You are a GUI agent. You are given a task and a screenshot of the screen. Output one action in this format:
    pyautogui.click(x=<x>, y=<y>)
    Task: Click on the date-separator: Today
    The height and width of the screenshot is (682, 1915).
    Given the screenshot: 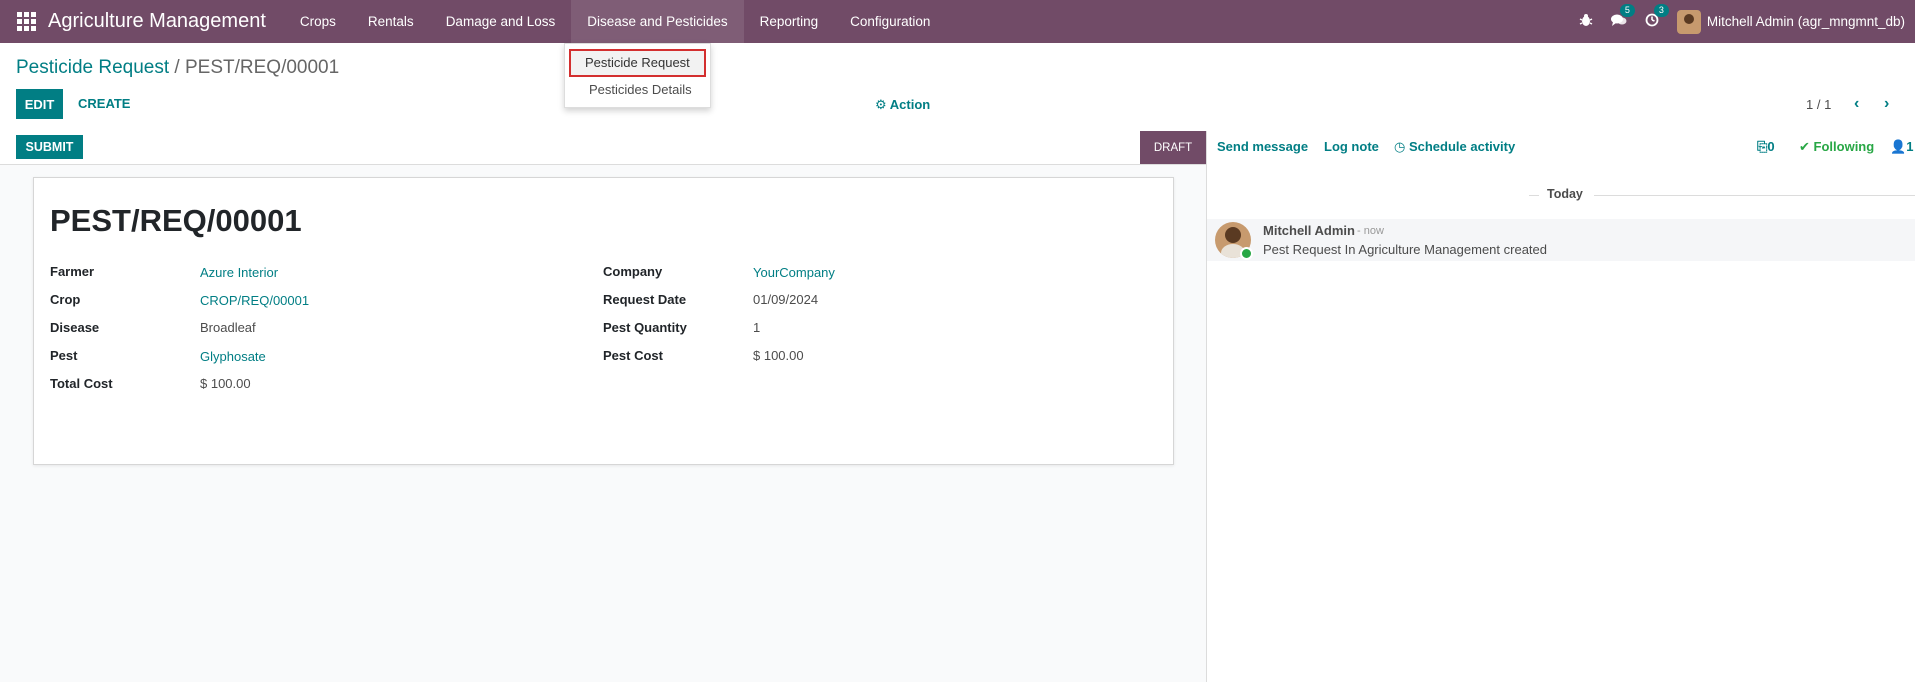 What is the action you would take?
    pyautogui.click(x=1561, y=195)
    